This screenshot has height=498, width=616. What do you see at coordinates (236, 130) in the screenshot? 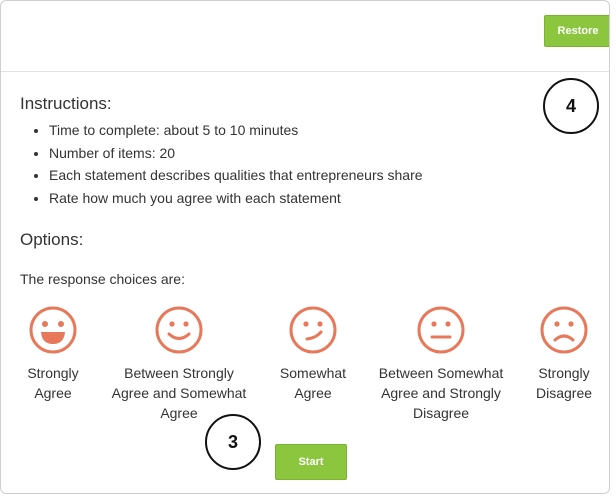
I see `list-item: Time to complete: about 5 to 10 minutes` at bounding box center [236, 130].